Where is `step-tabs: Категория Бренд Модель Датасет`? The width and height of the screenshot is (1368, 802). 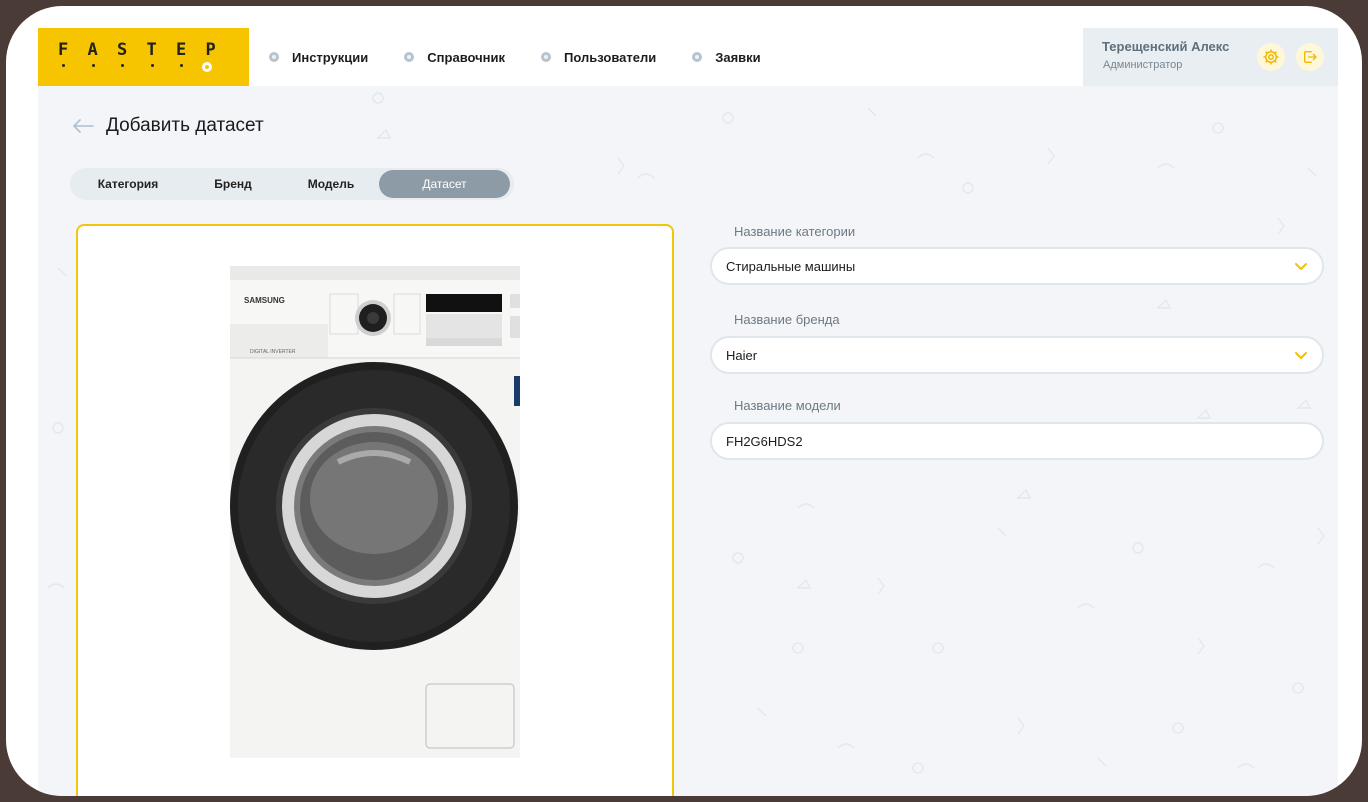 step-tabs: Категория Бренд Модель Датасет is located at coordinates (292, 184).